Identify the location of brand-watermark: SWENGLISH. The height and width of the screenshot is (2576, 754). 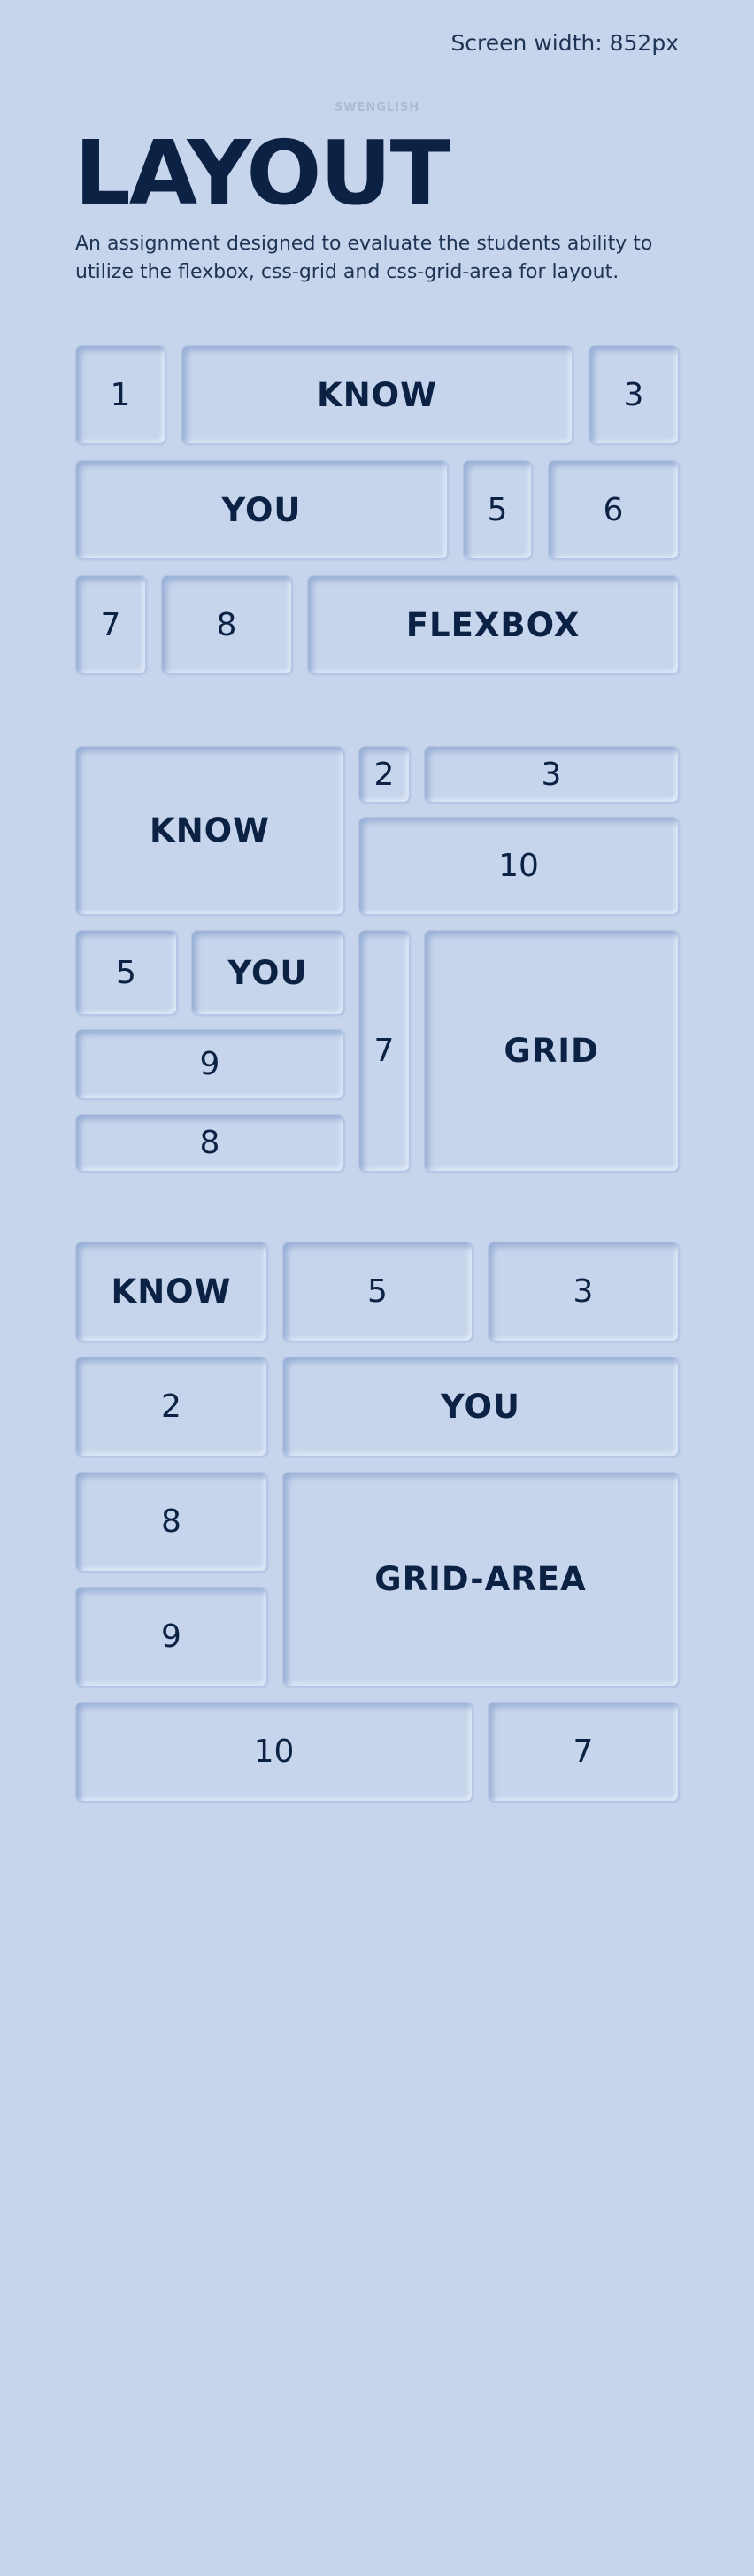
(377, 107).